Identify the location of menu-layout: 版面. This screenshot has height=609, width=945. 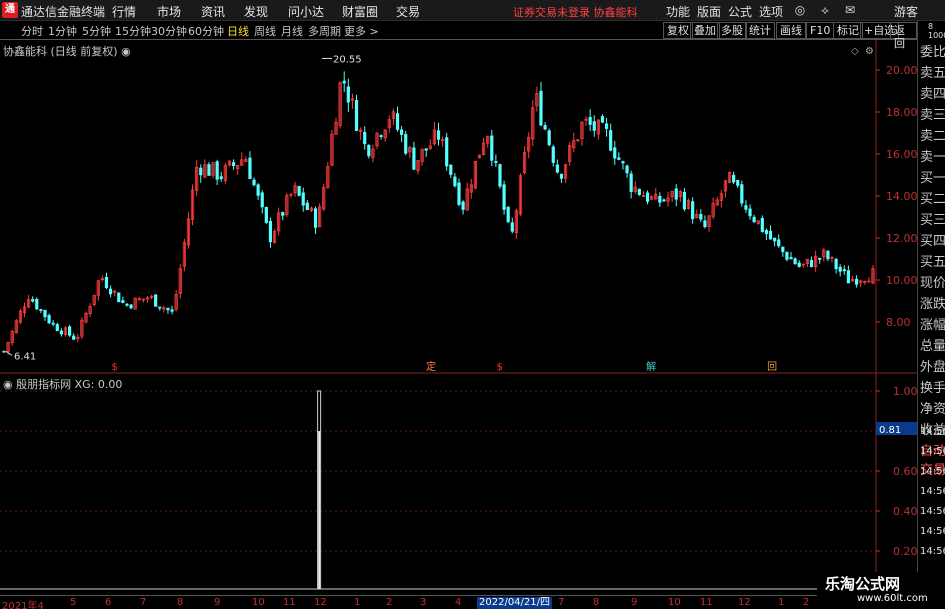
(709, 11).